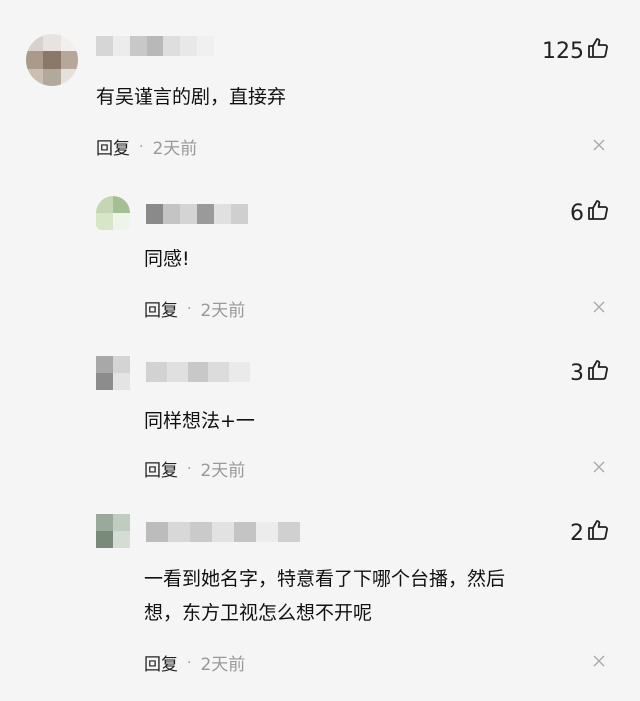  What do you see at coordinates (563, 51) in the screenshot?
I see `like-count: 125` at bounding box center [563, 51].